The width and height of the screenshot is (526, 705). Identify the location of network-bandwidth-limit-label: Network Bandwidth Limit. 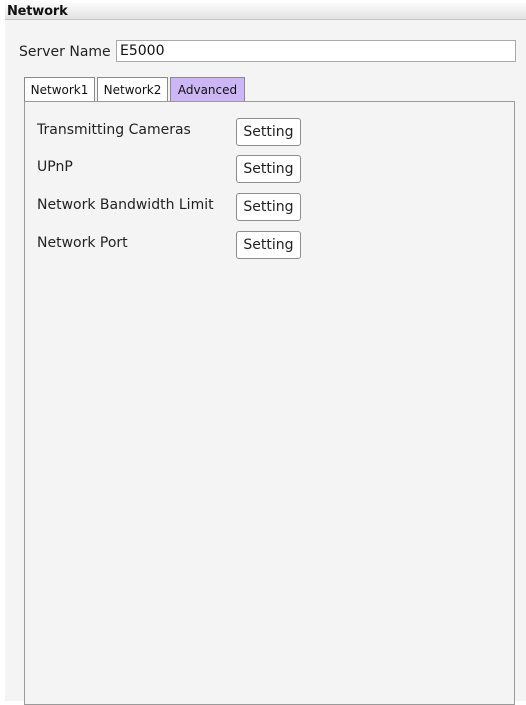
(125, 205).